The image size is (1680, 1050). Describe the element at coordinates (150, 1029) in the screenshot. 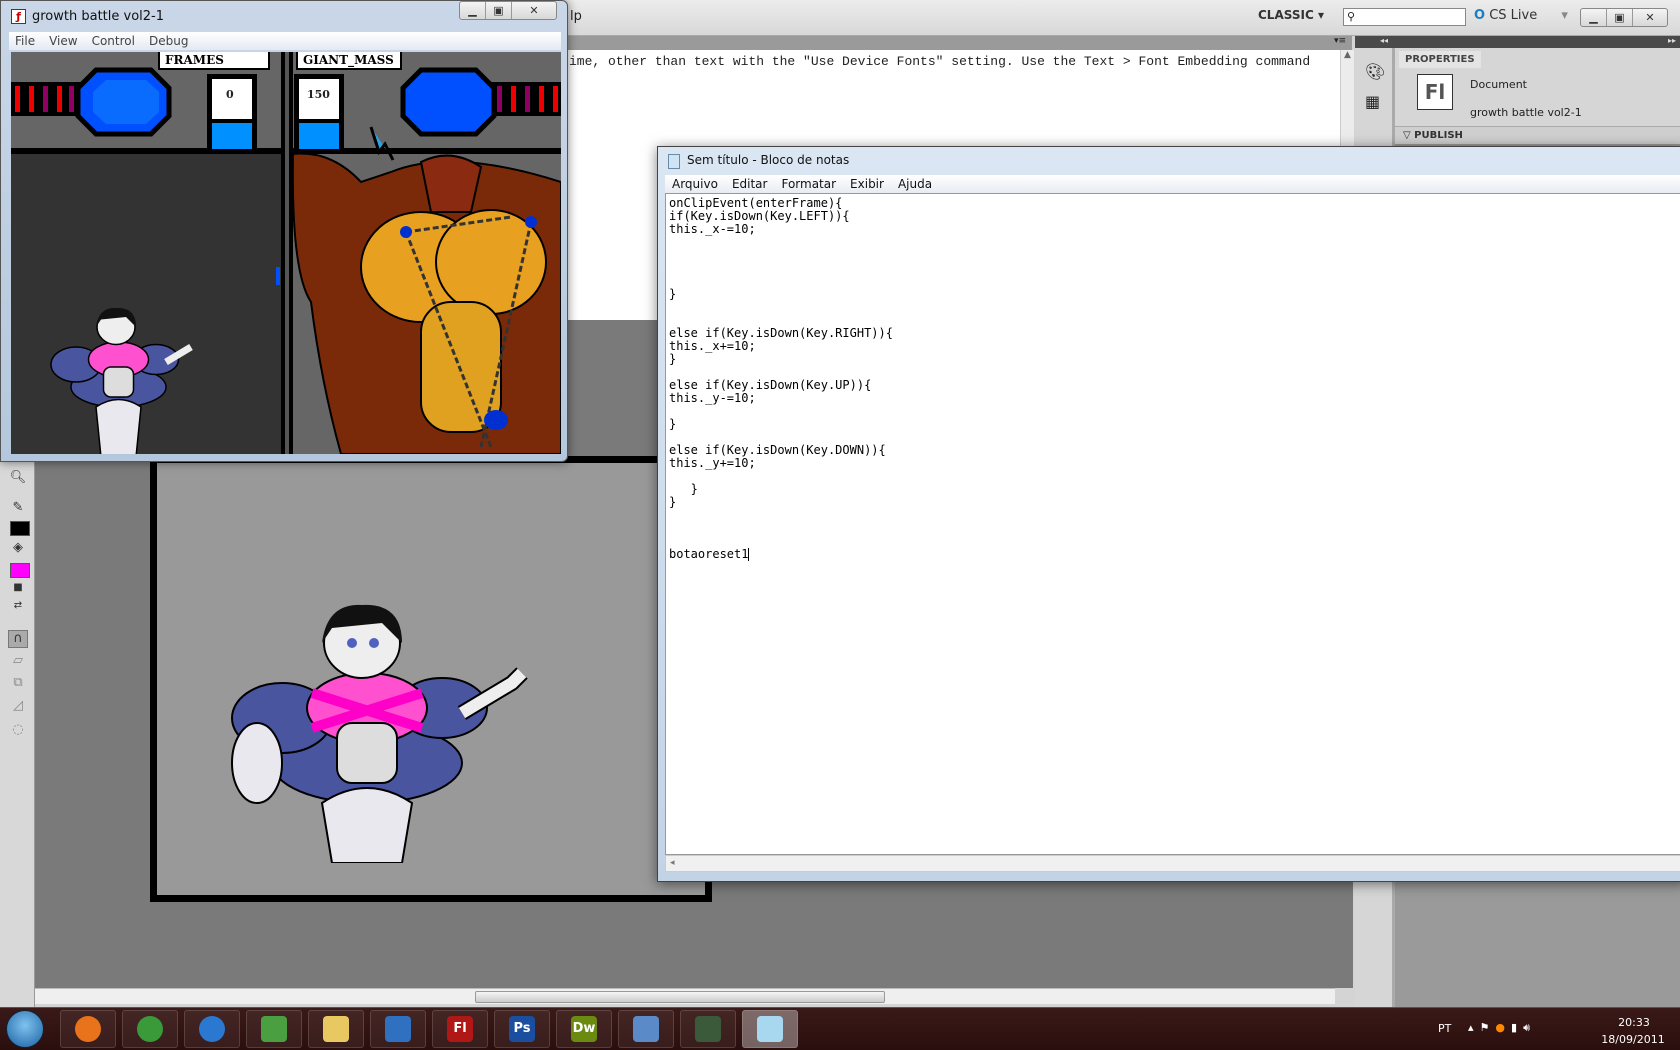

I see `taskbar-chrome` at that location.